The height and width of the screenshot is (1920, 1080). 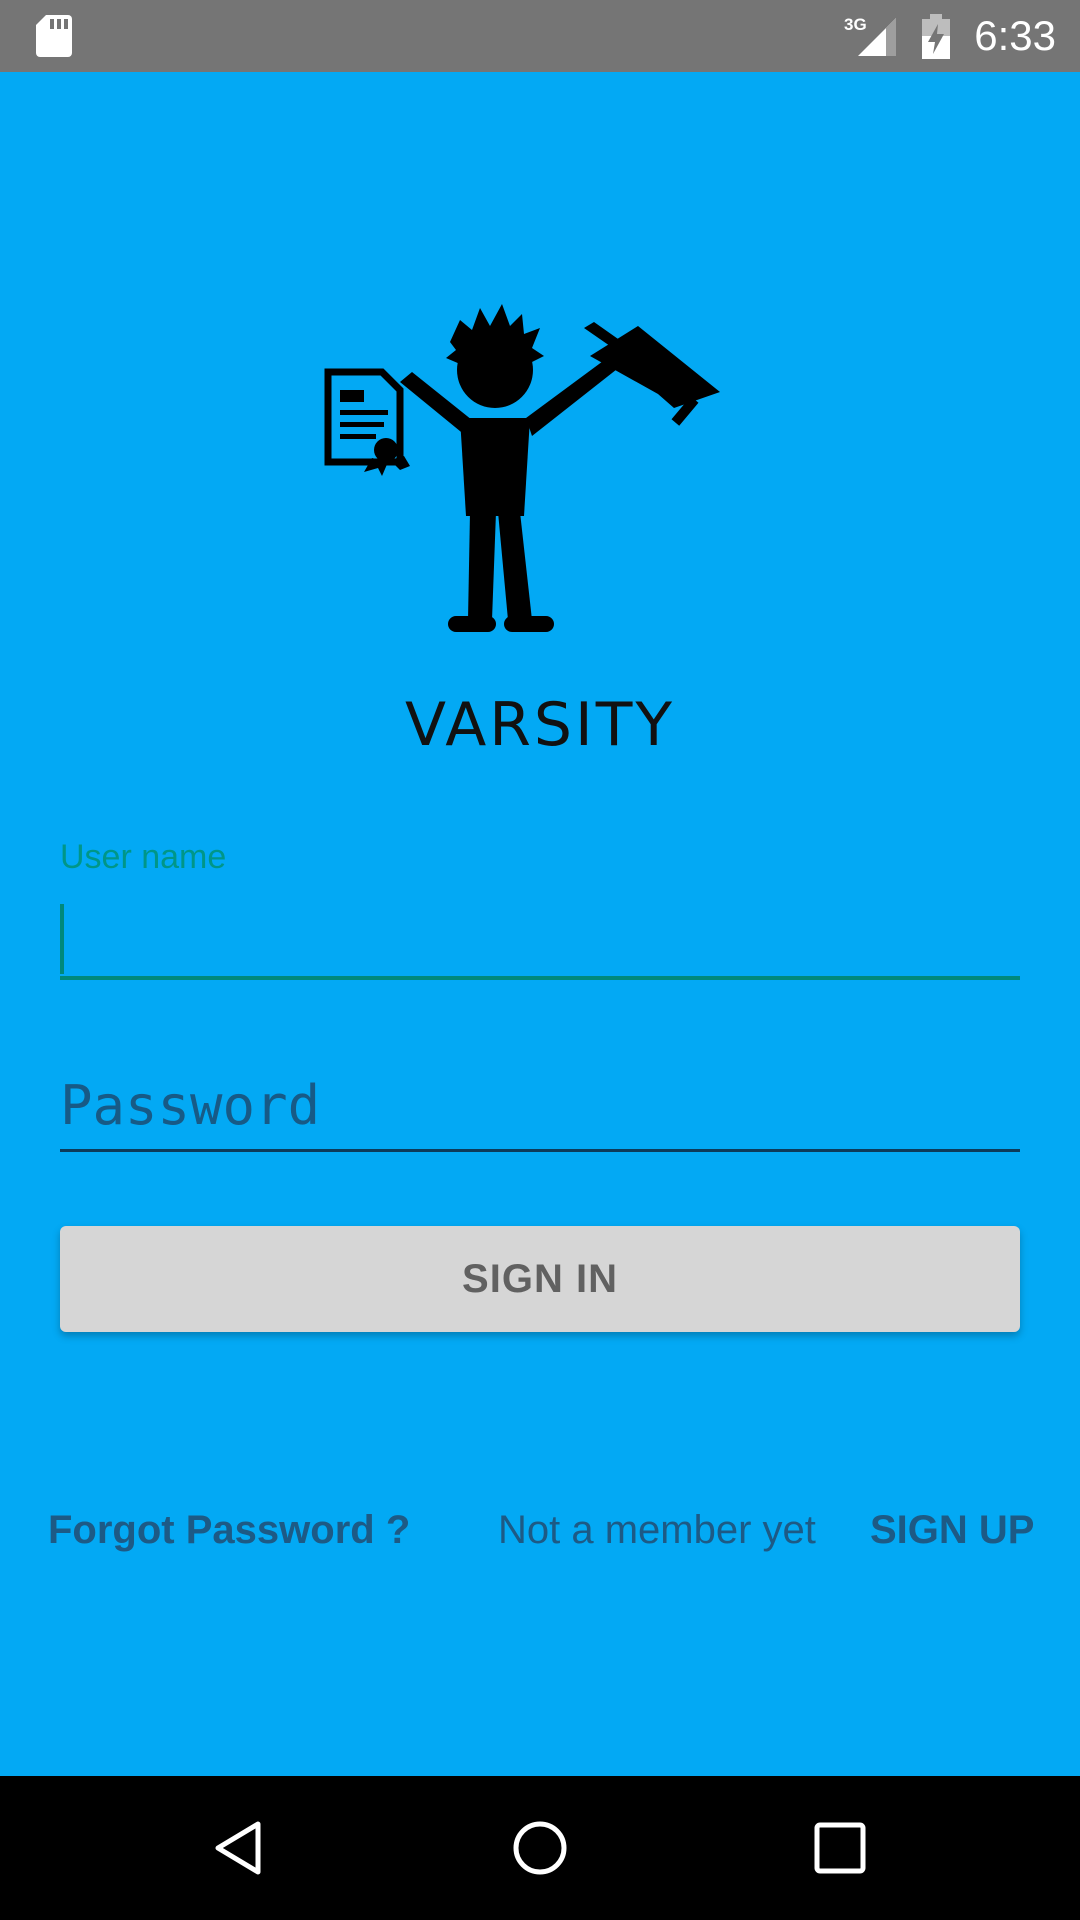 What do you see at coordinates (367, 422) in the screenshot?
I see `diploma-icon` at bounding box center [367, 422].